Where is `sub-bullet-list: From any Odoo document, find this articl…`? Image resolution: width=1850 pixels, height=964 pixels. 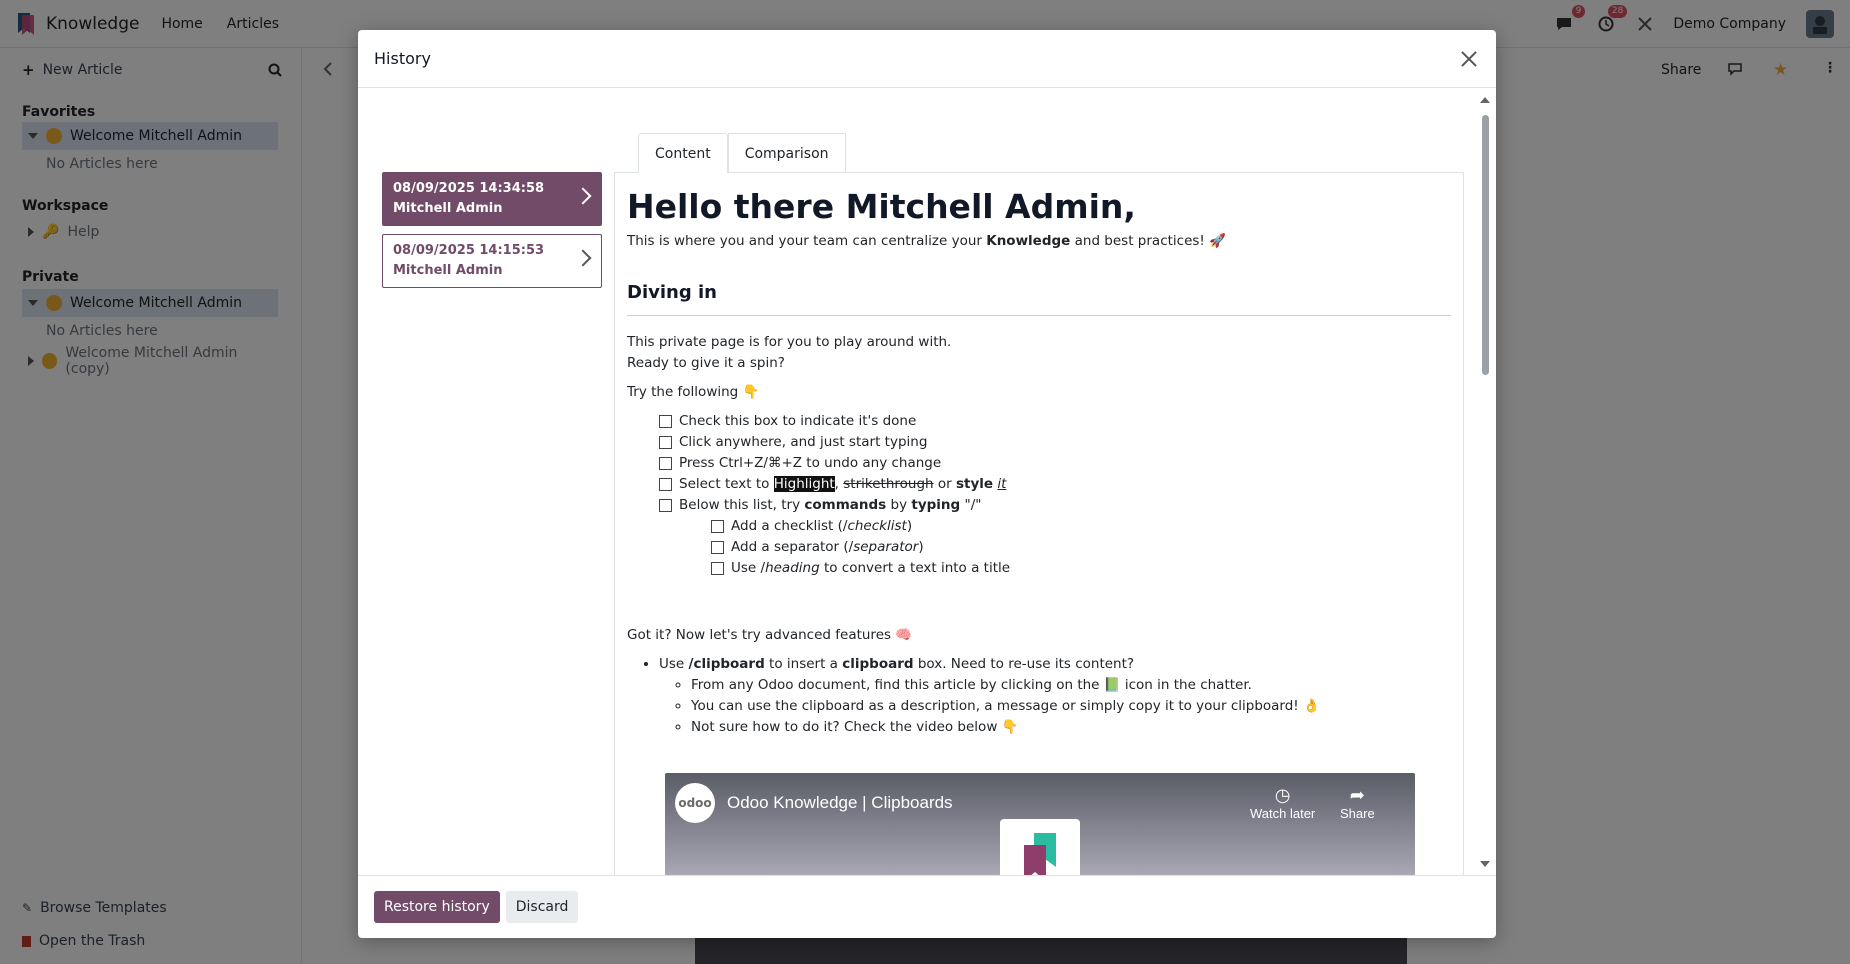 sub-bullet-list: From any Odoo document, find this articl… is located at coordinates (1071, 706).